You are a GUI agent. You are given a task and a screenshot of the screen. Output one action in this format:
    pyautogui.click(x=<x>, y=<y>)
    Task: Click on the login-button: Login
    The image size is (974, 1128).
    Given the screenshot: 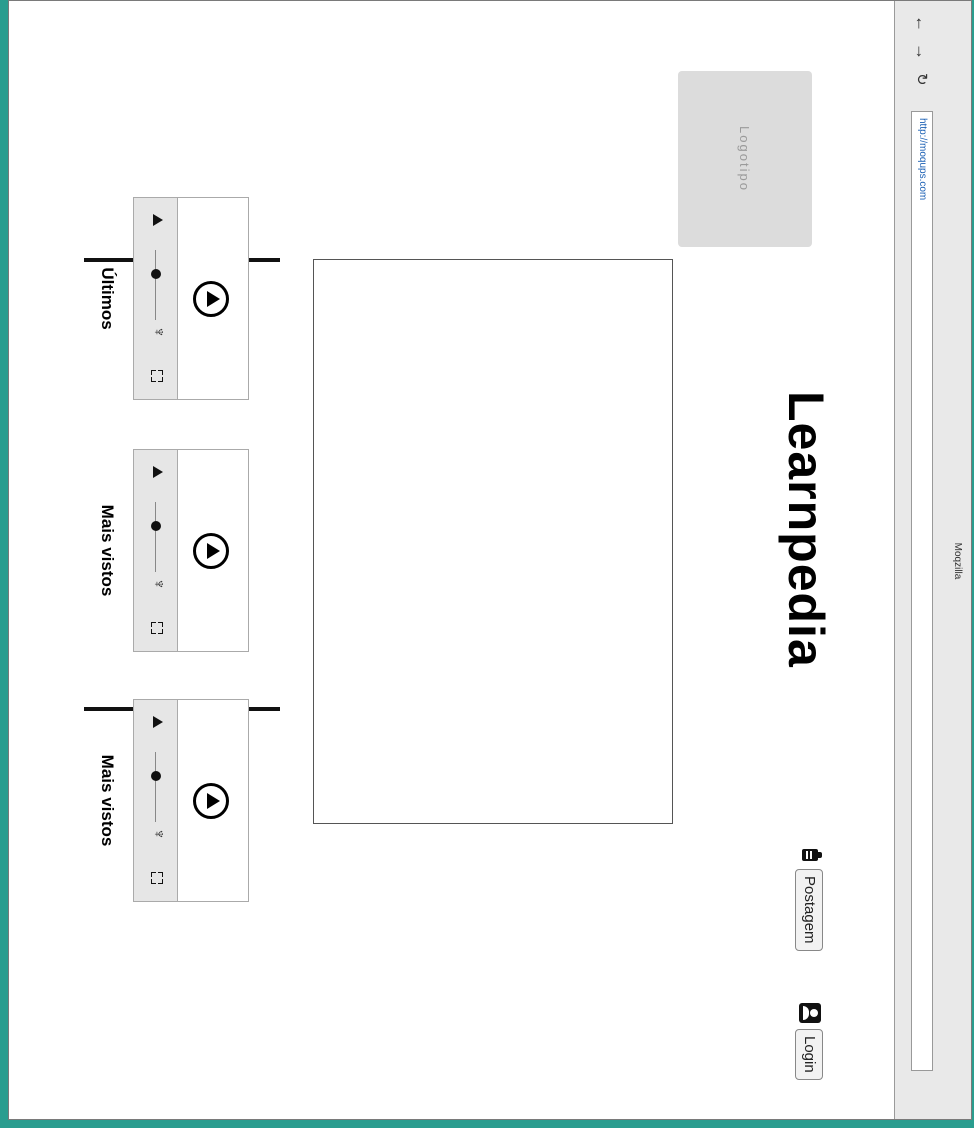 What is the action you would take?
    pyautogui.click(x=809, y=1054)
    